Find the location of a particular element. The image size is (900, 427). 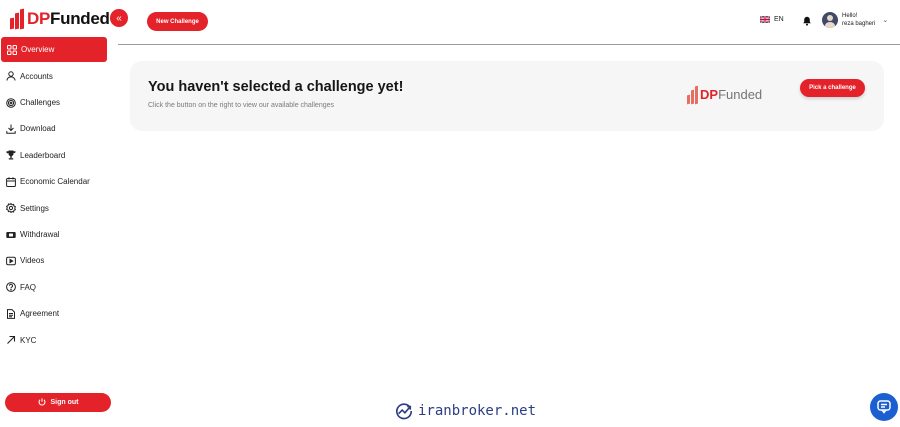

withdraw-icon is located at coordinates (11, 235).